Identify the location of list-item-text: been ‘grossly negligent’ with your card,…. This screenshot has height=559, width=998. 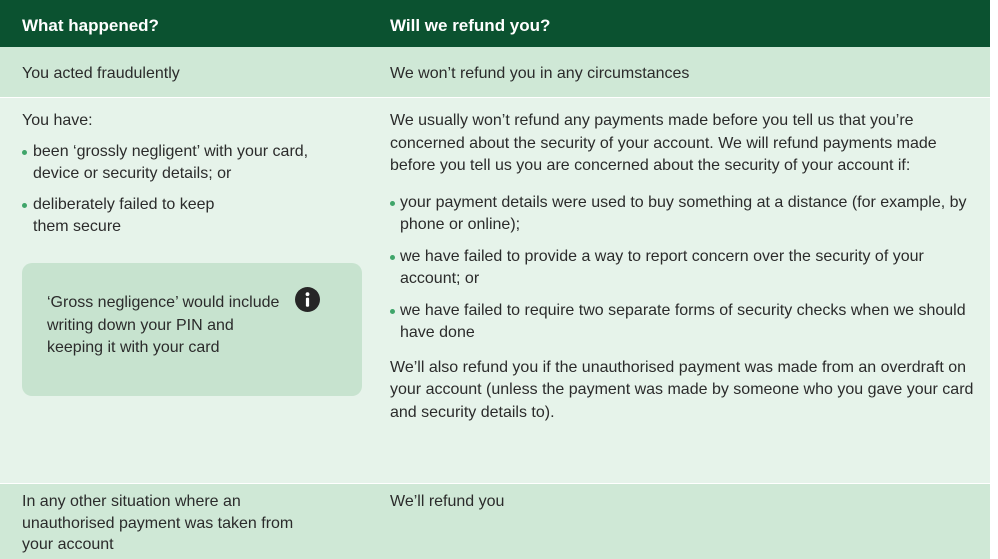
(171, 162).